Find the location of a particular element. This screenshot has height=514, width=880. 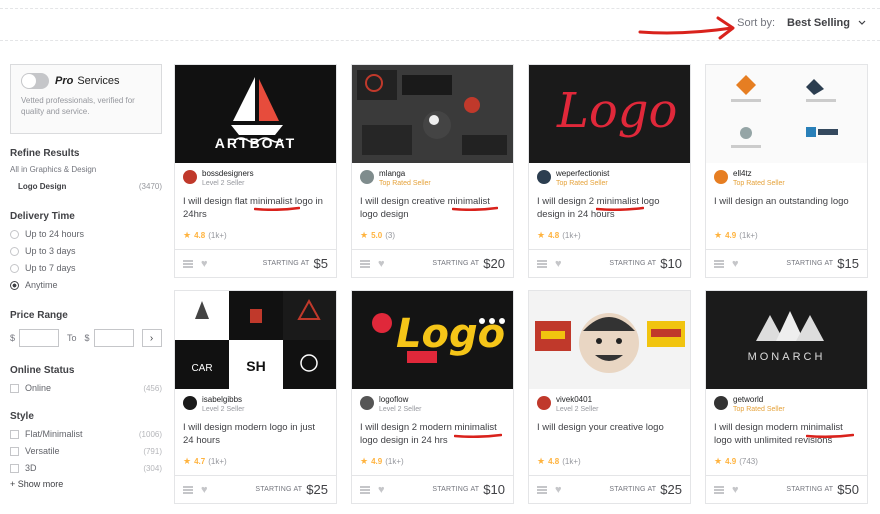

seller-name: isabelgibbs is located at coordinates (223, 400).